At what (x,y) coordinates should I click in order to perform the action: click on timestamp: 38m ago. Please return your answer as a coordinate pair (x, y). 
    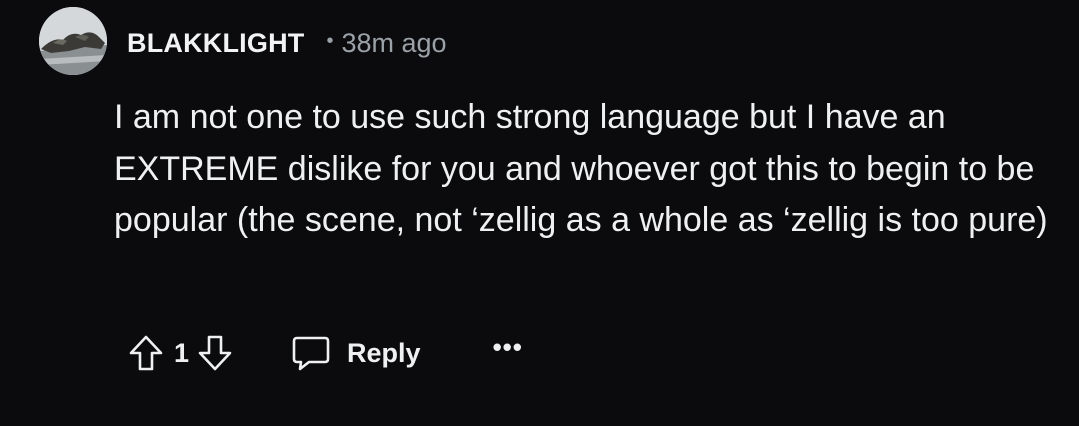
    Looking at the image, I should click on (394, 43).